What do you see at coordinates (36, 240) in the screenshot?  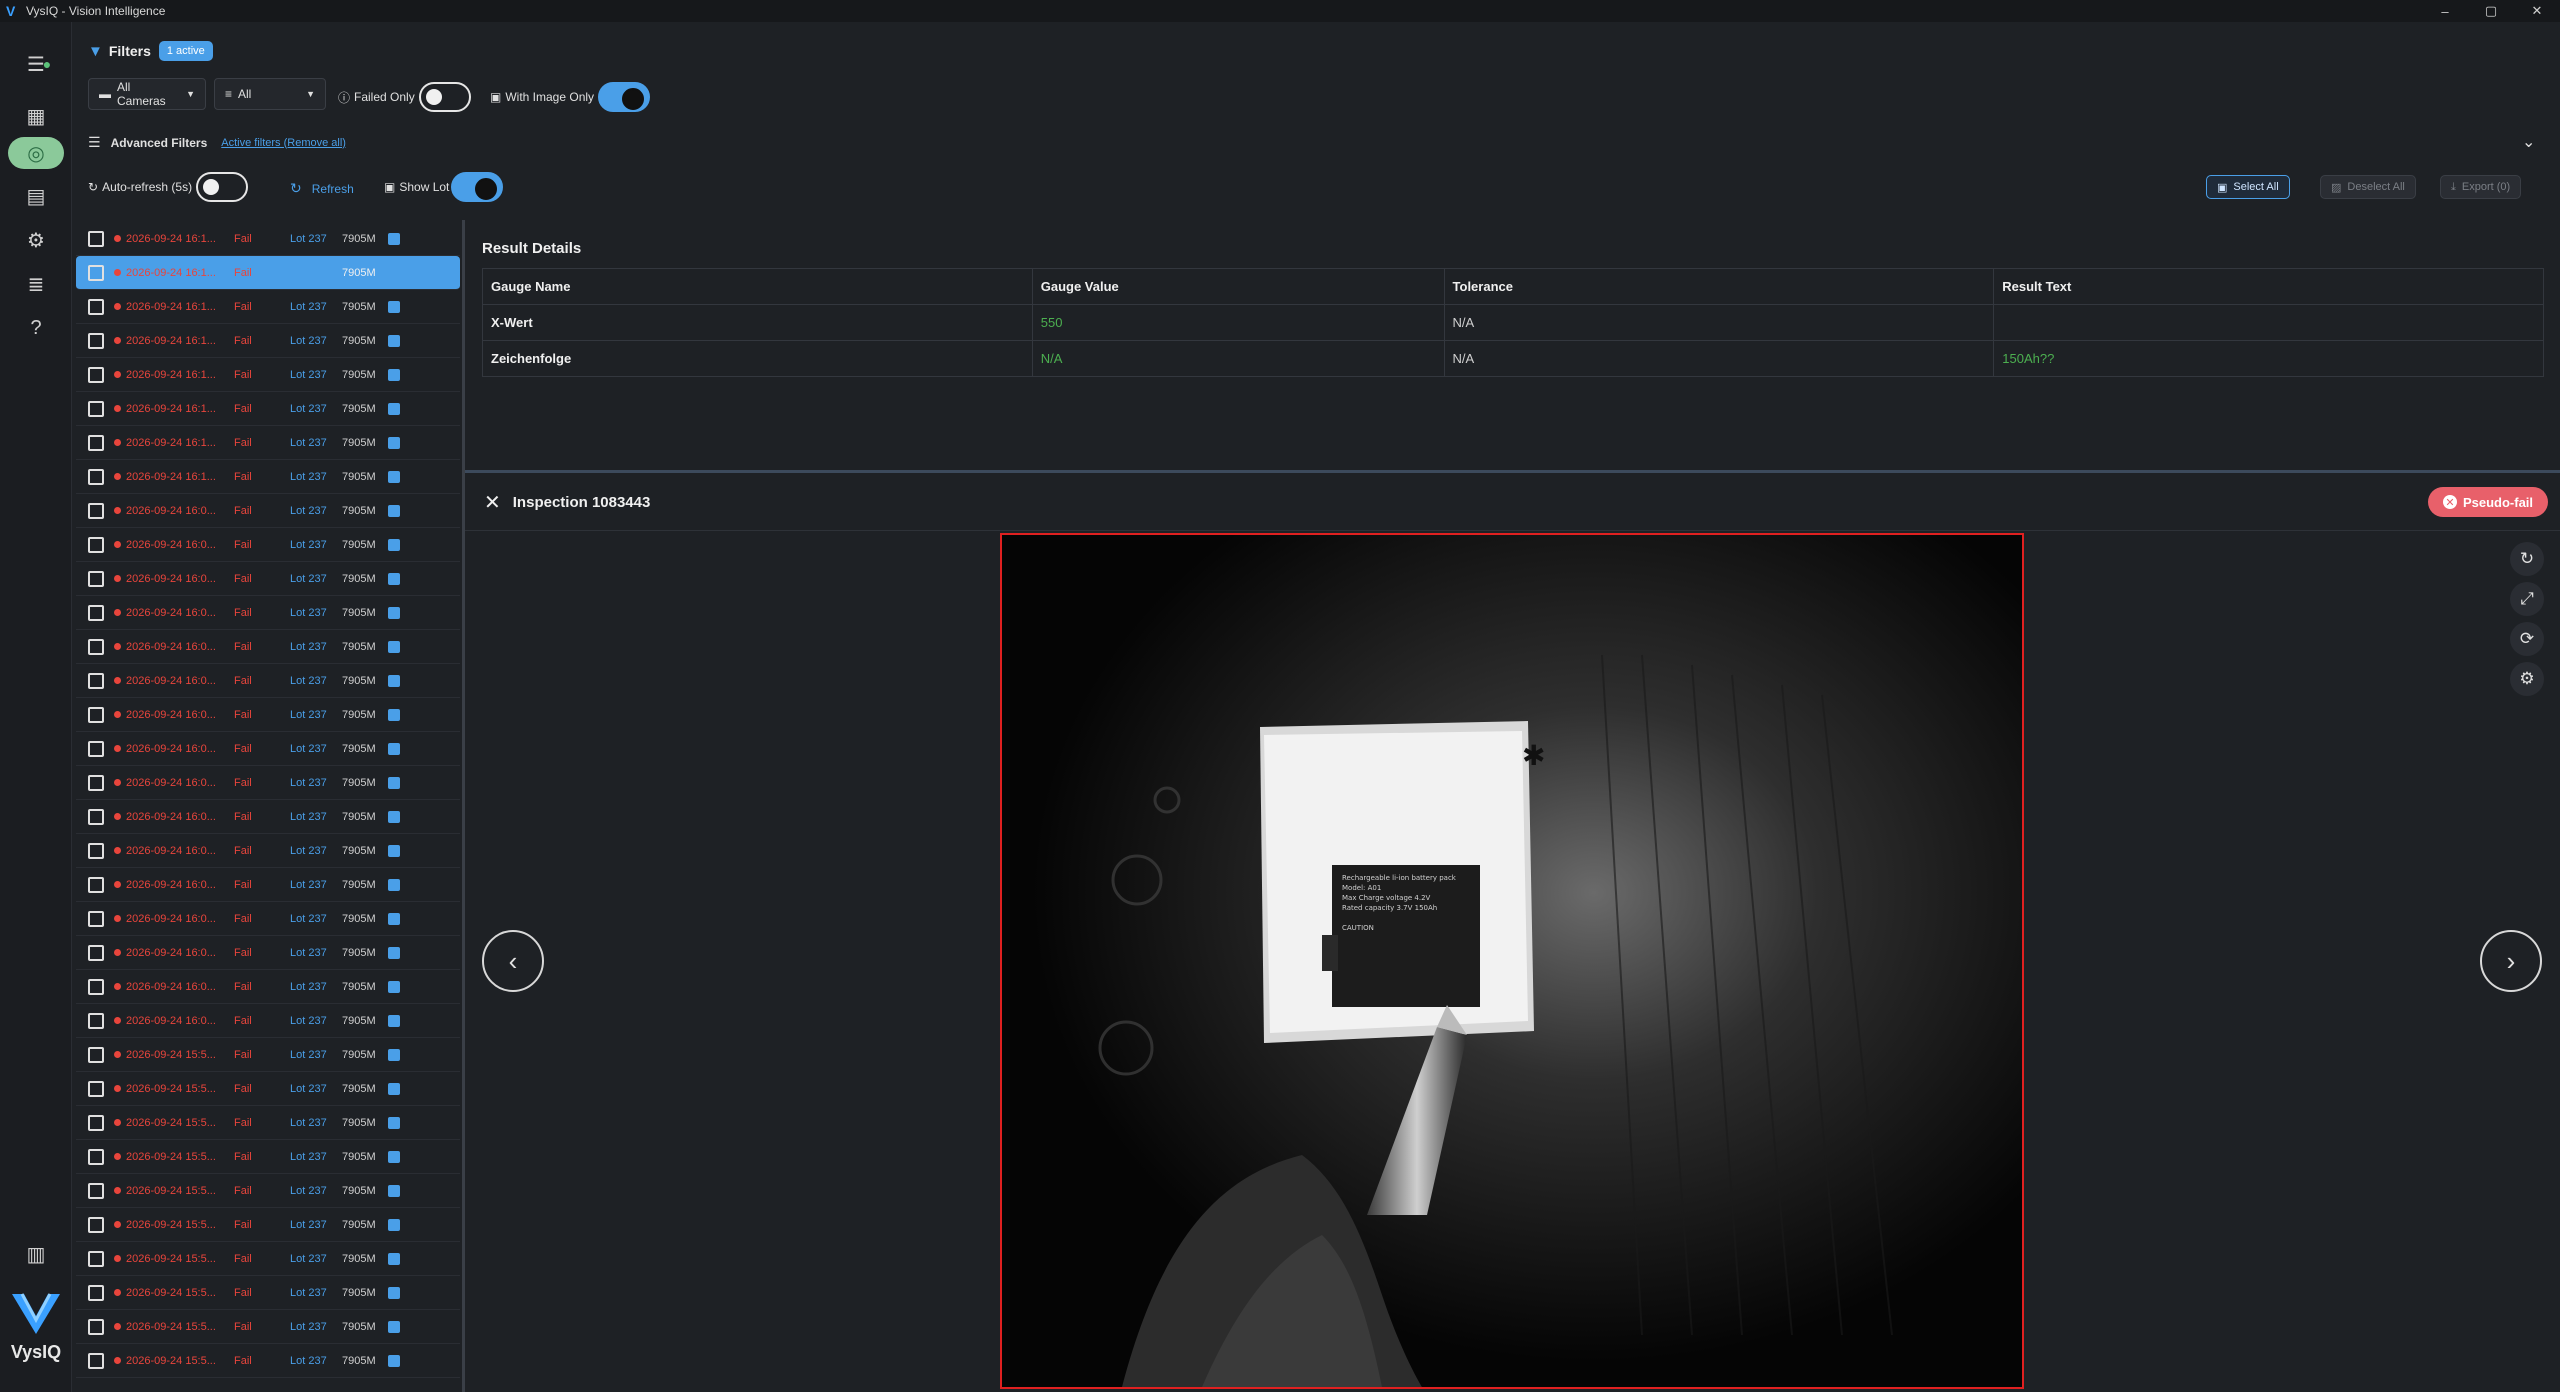 I see `settings-icon: ⚙` at bounding box center [36, 240].